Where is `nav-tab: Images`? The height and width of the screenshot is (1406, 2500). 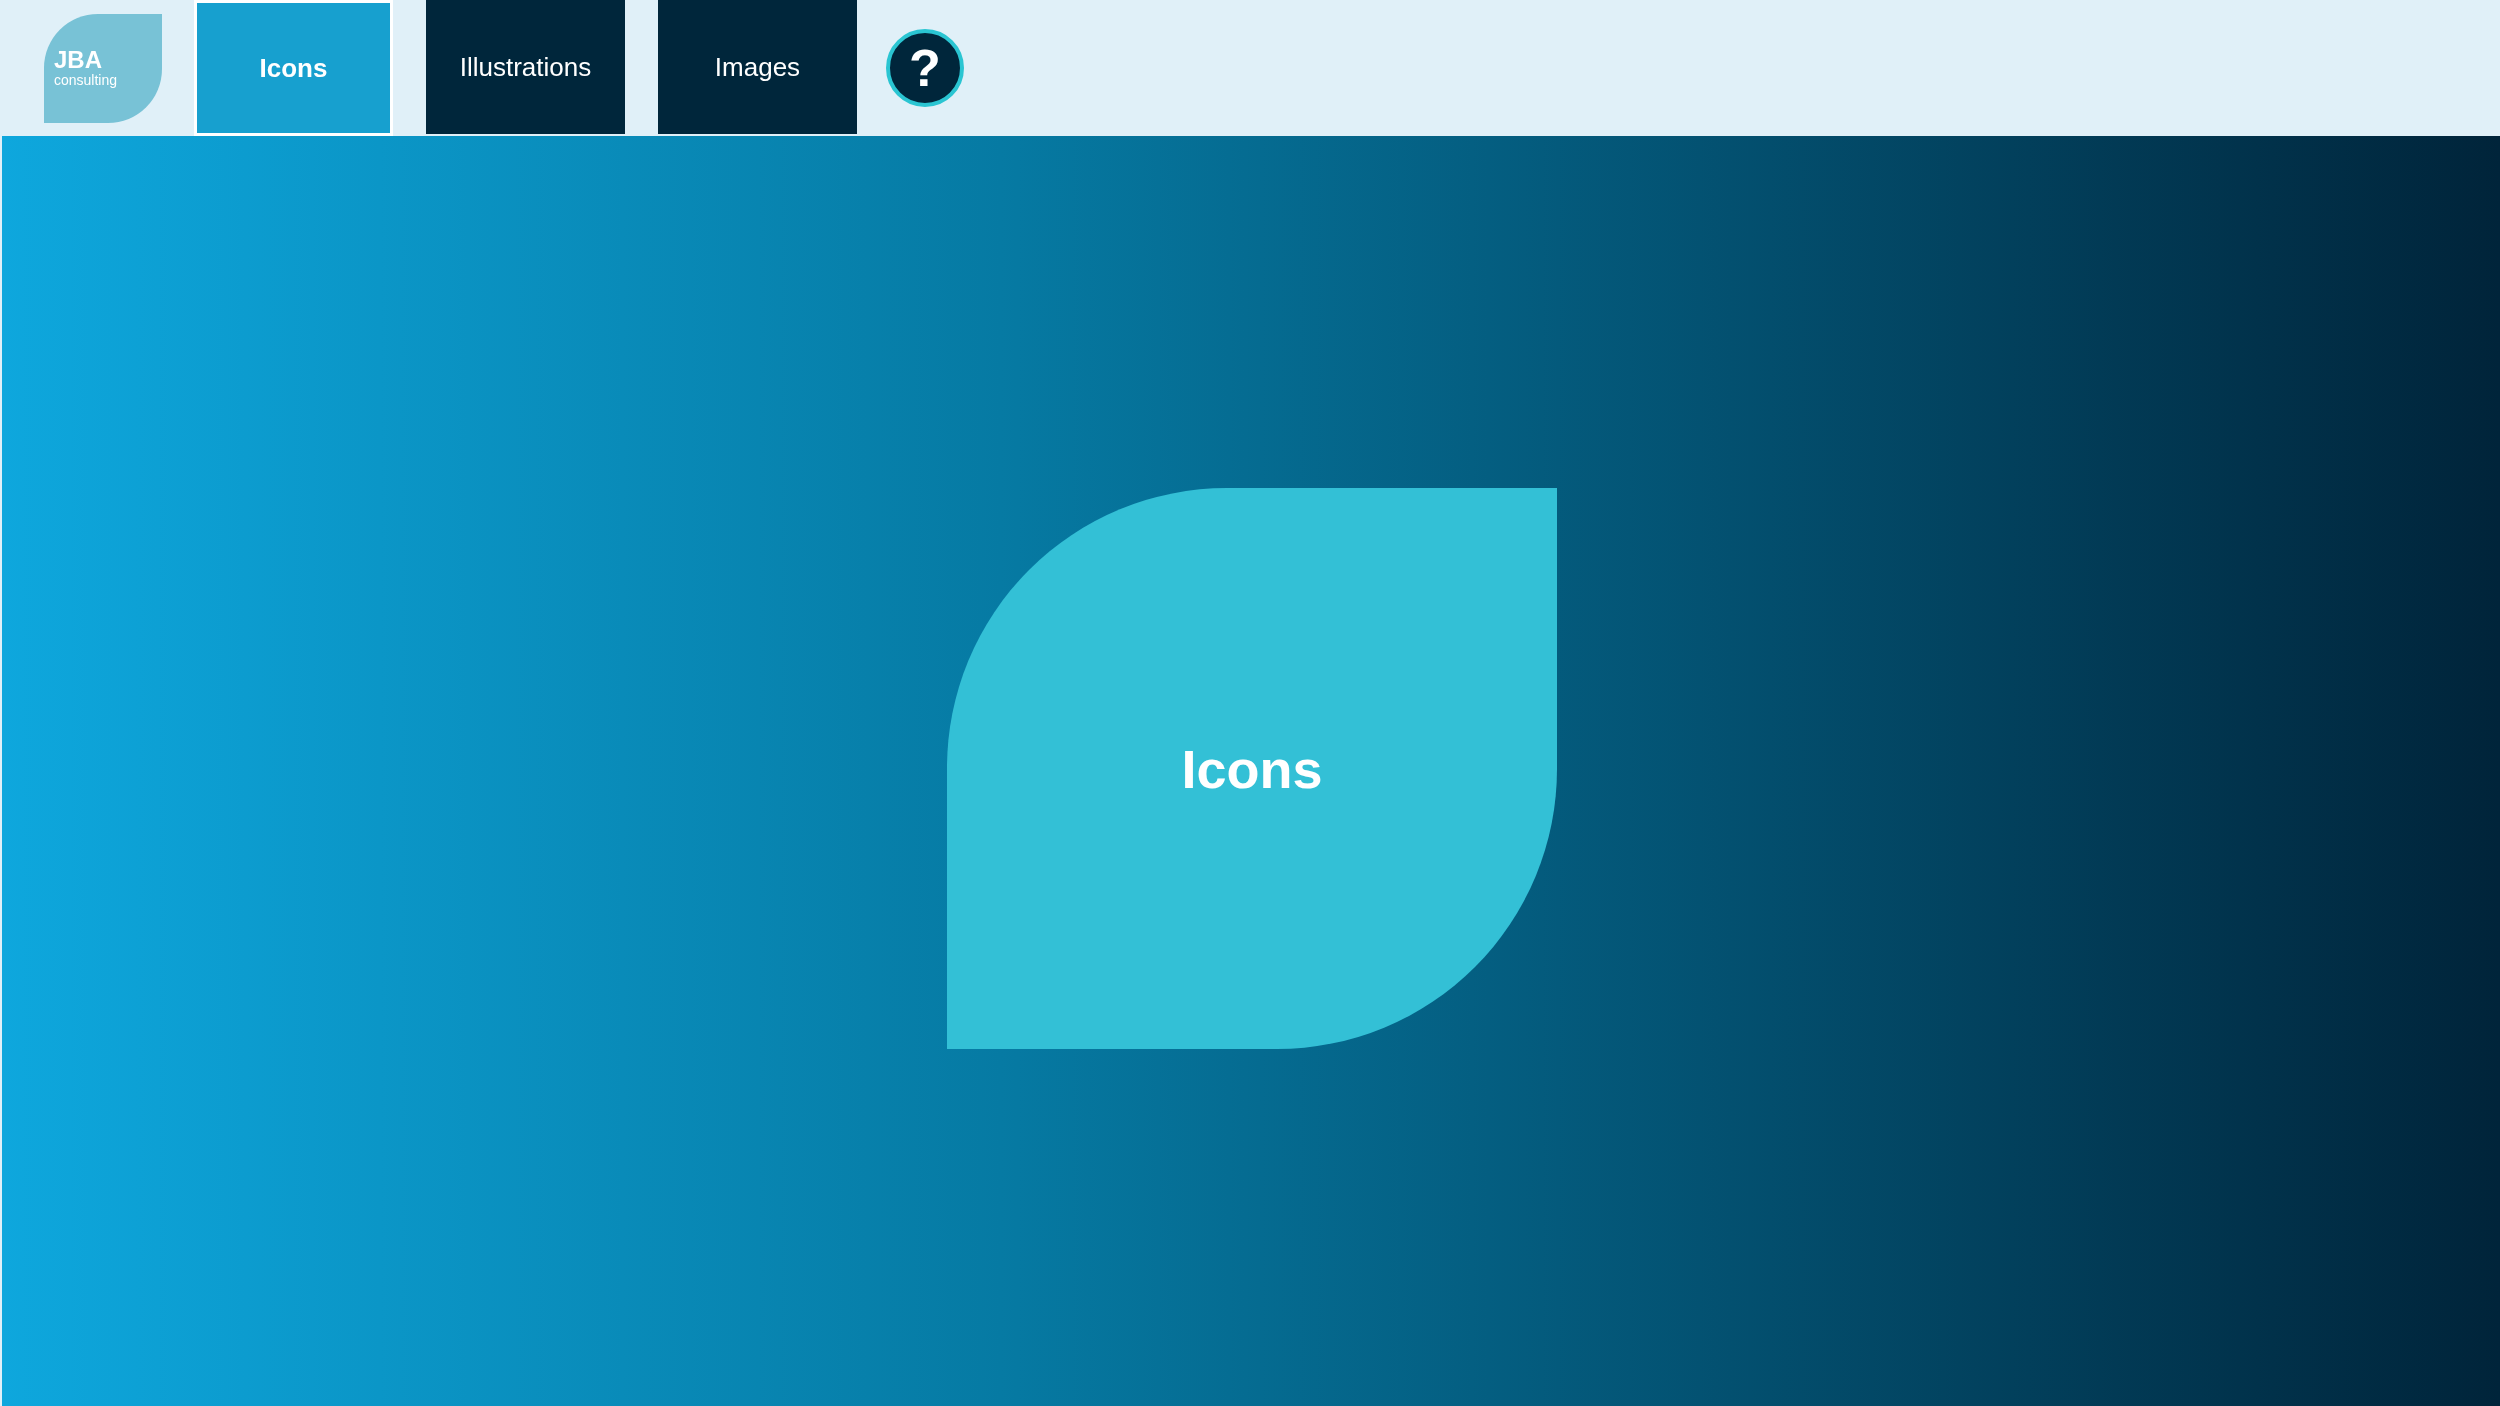
nav-tab: Images is located at coordinates (757, 67).